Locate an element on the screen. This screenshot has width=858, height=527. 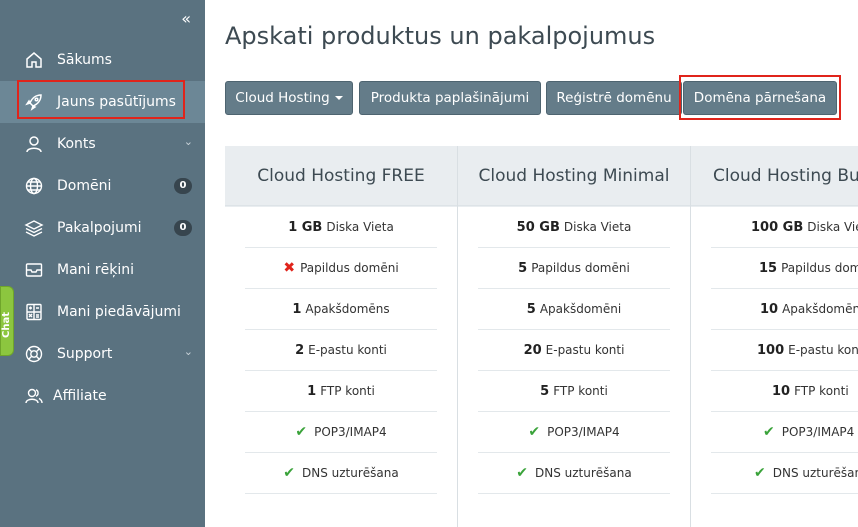
sidebar-item-sakums: Sākums is located at coordinates (102, 60).